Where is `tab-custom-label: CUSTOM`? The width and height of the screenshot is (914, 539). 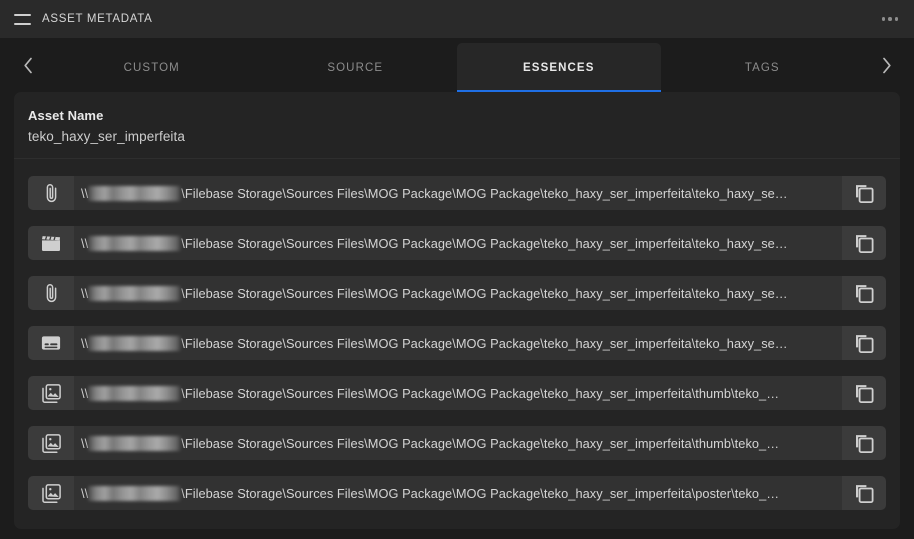
tab-custom-label: CUSTOM is located at coordinates (151, 67).